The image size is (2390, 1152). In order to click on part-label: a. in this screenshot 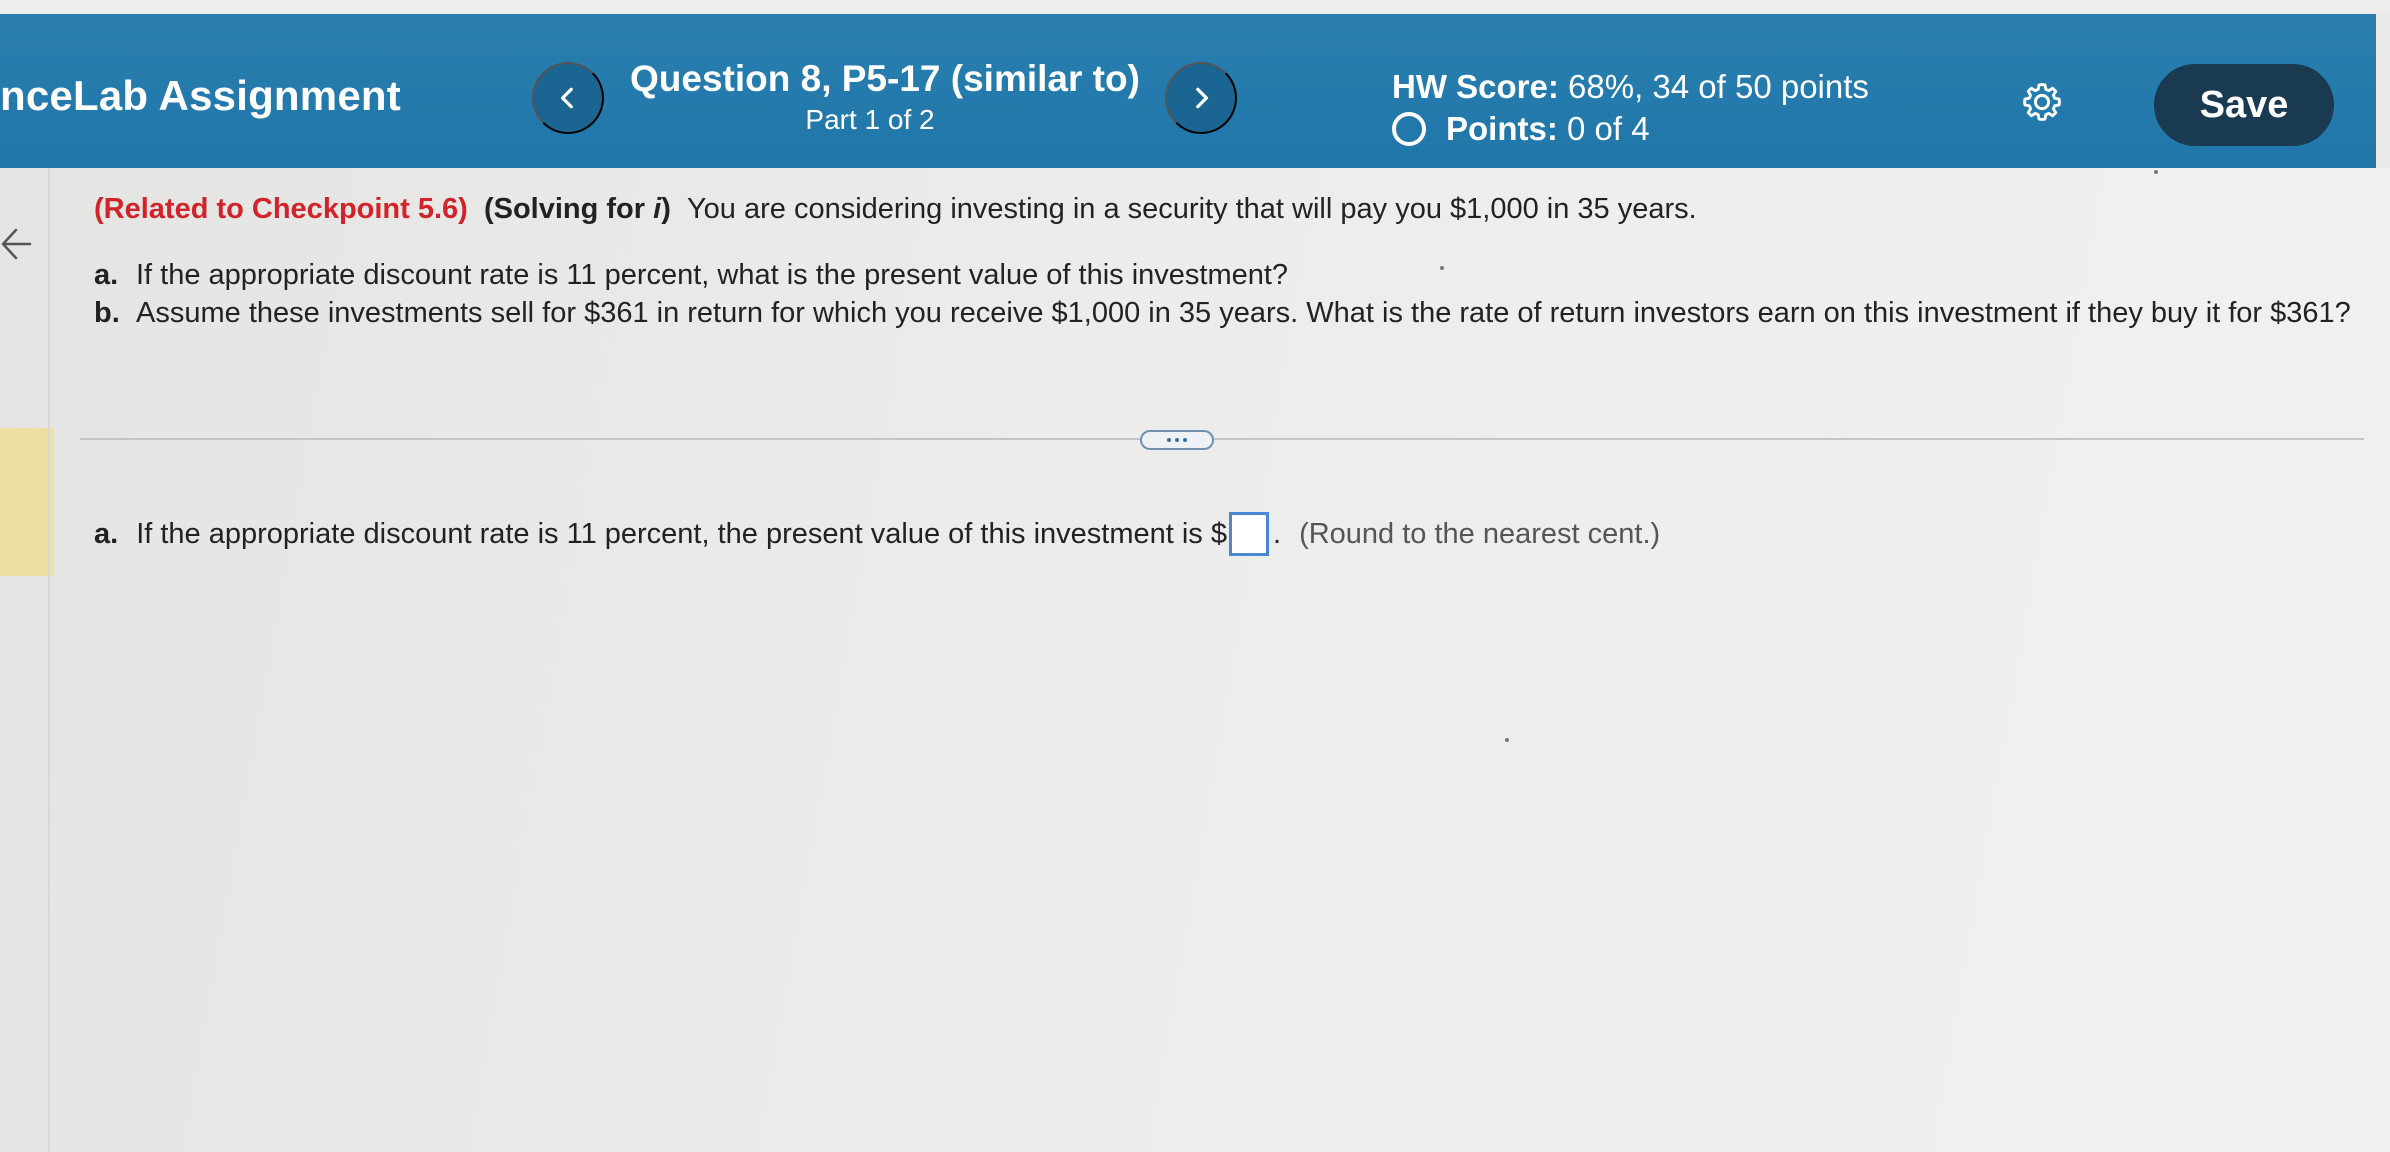, I will do `click(106, 275)`.